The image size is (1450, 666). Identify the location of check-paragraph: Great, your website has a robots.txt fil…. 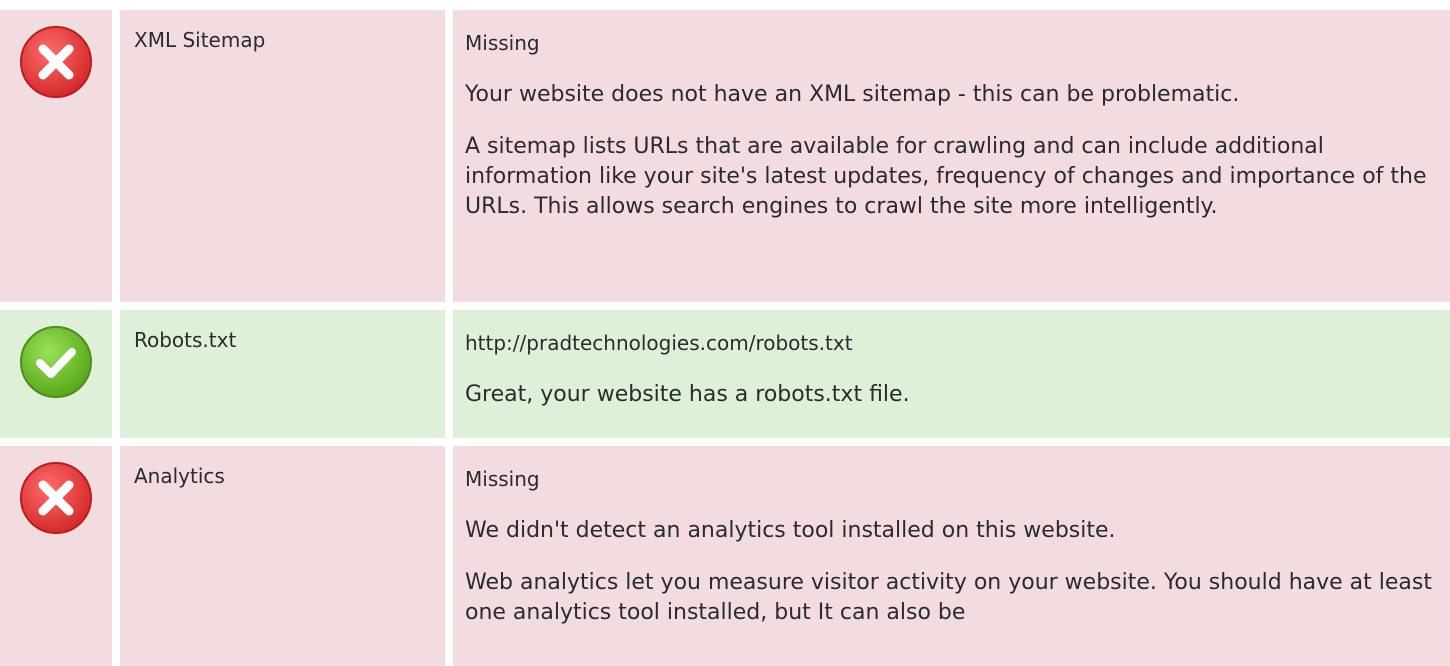
(687, 394).